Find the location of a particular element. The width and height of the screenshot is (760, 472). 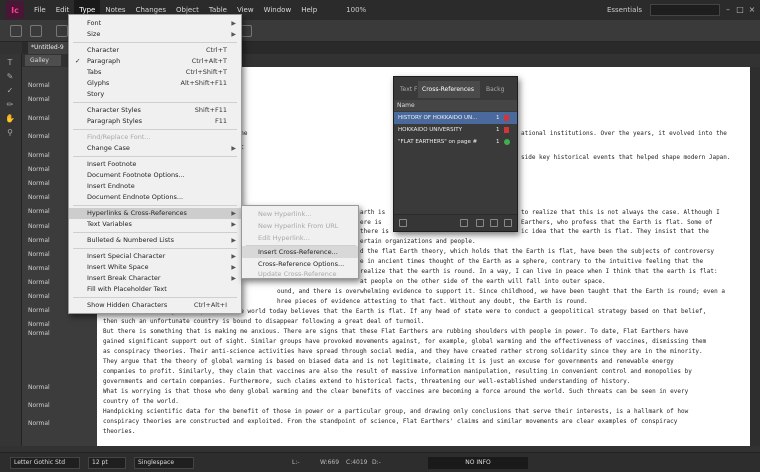

menu-item-bulleted-numbered-lists: Bulleted & Numbered Lists ▶ is located at coordinates (155, 240).